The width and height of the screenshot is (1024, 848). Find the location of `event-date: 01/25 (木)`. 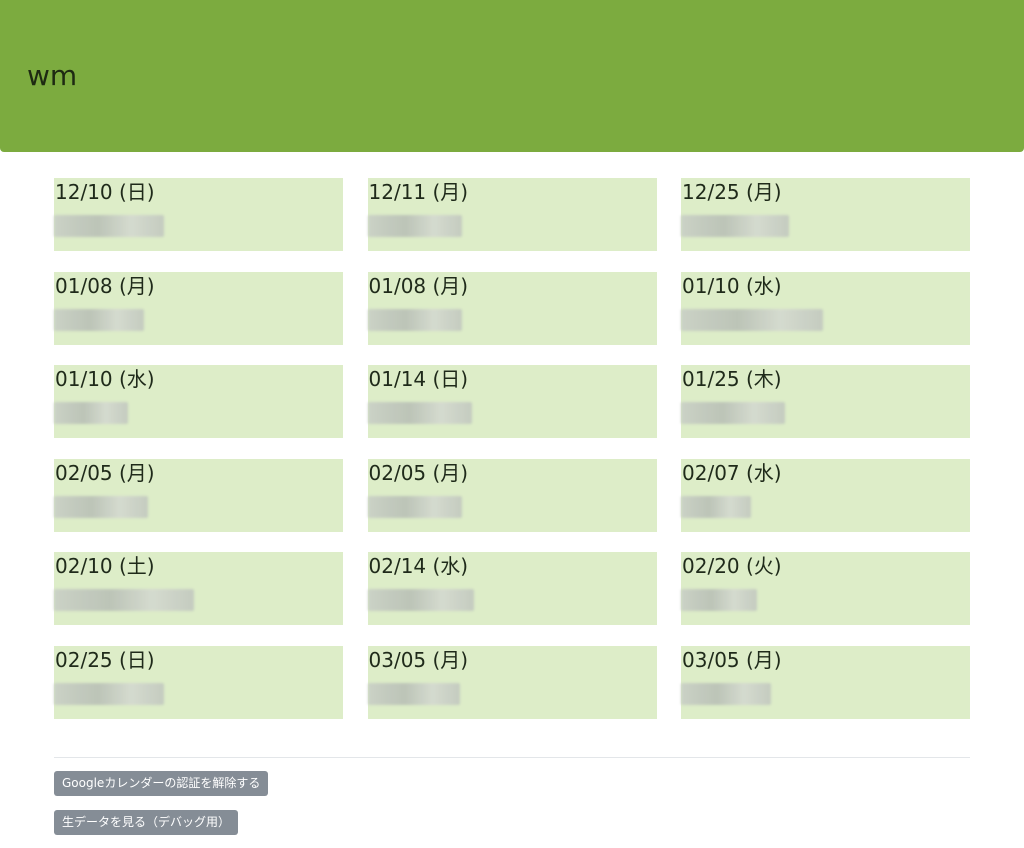

event-date: 01/25 (木) is located at coordinates (732, 379).